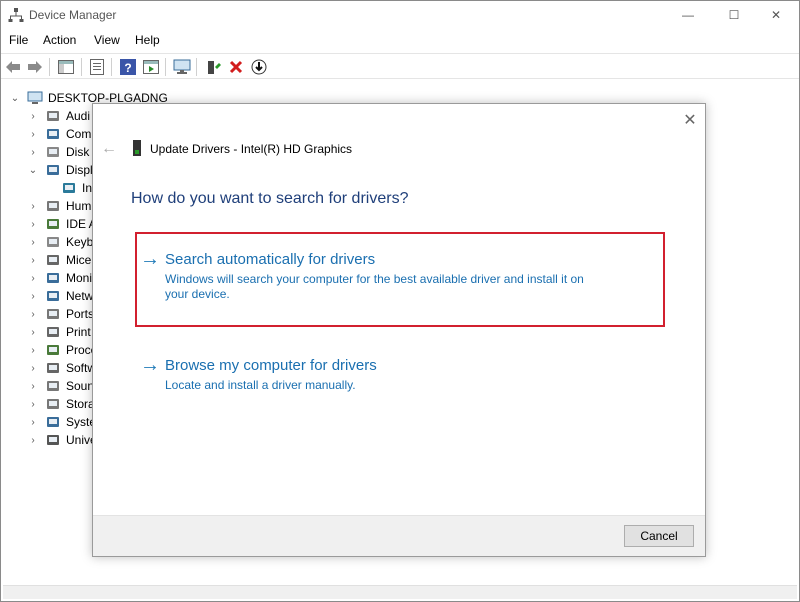 Image resolution: width=800 pixels, height=602 pixels. Describe the element at coordinates (688, 15) in the screenshot. I see `minimize-button: —` at that location.